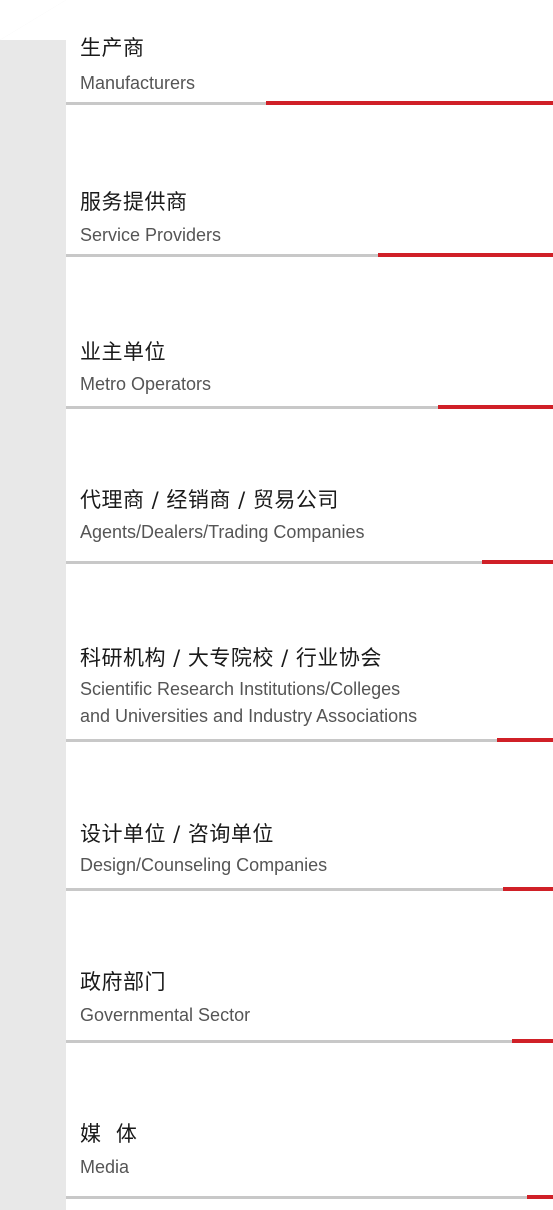  Describe the element at coordinates (123, 982) in the screenshot. I see `category-zh-label: 政府部门` at that location.